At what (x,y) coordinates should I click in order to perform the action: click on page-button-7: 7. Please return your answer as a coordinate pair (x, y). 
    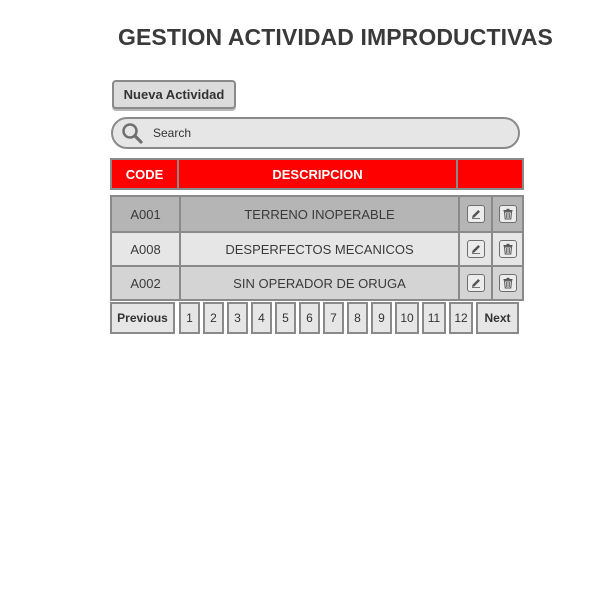
    Looking at the image, I should click on (333, 318).